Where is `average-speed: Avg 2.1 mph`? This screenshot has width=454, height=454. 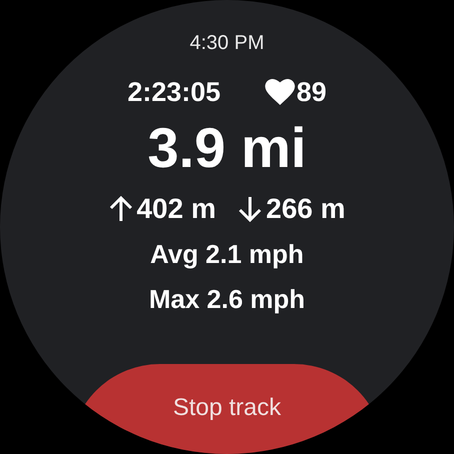
average-speed: Avg 2.1 mph is located at coordinates (227, 254).